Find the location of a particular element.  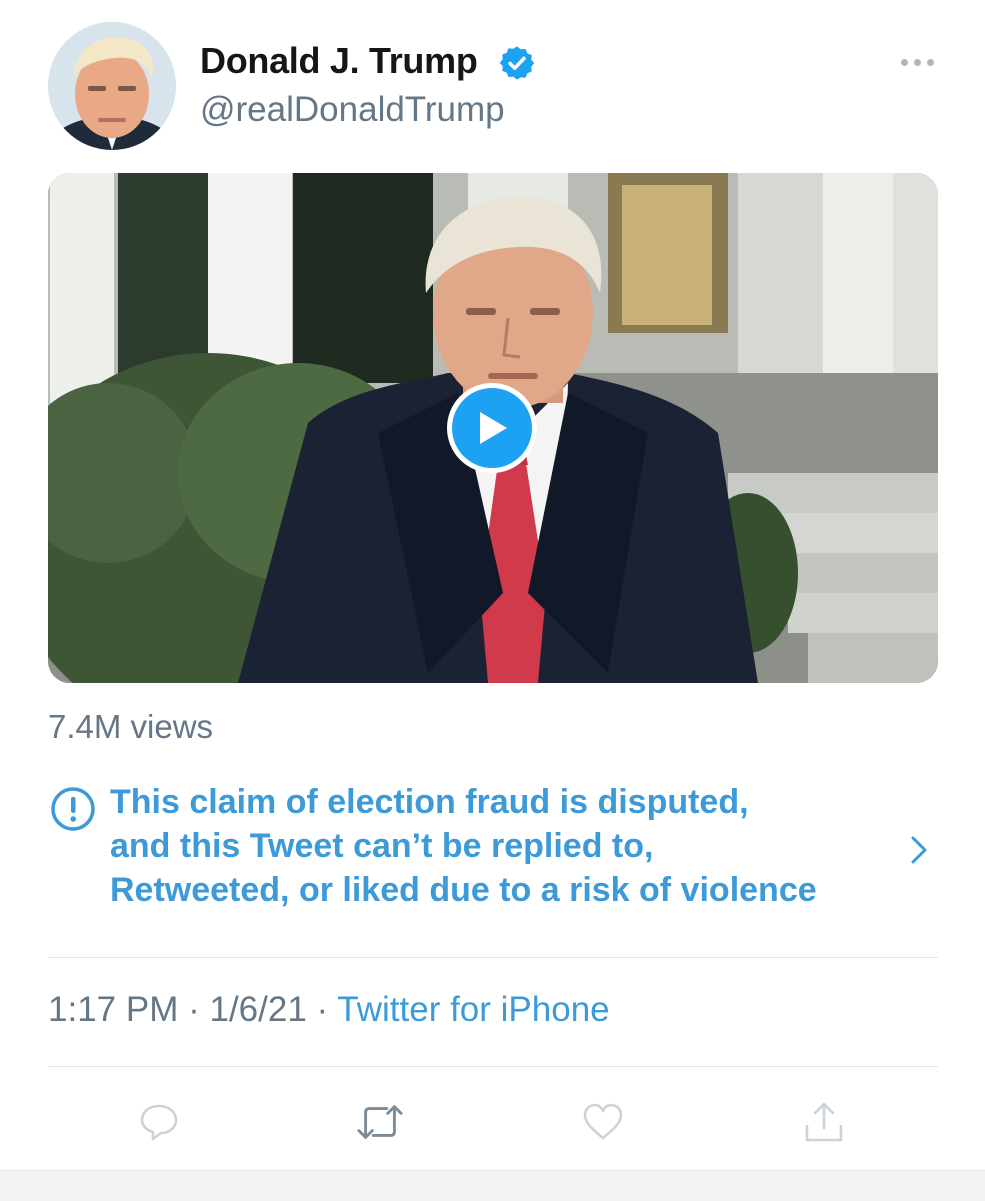

view-count: 7.4M views is located at coordinates (131, 726).